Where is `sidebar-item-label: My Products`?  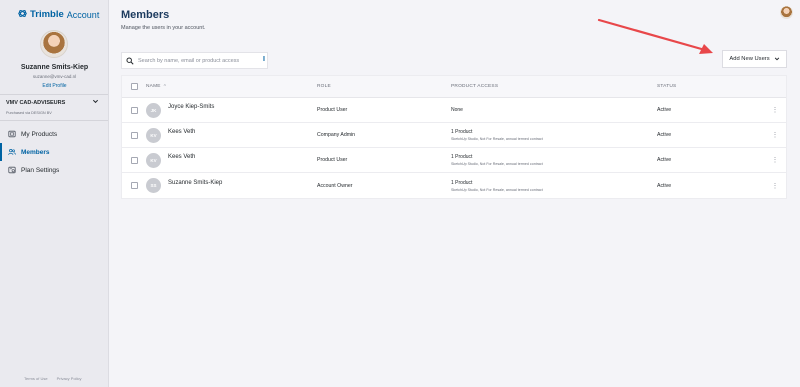
sidebar-item-label: My Products is located at coordinates (39, 134).